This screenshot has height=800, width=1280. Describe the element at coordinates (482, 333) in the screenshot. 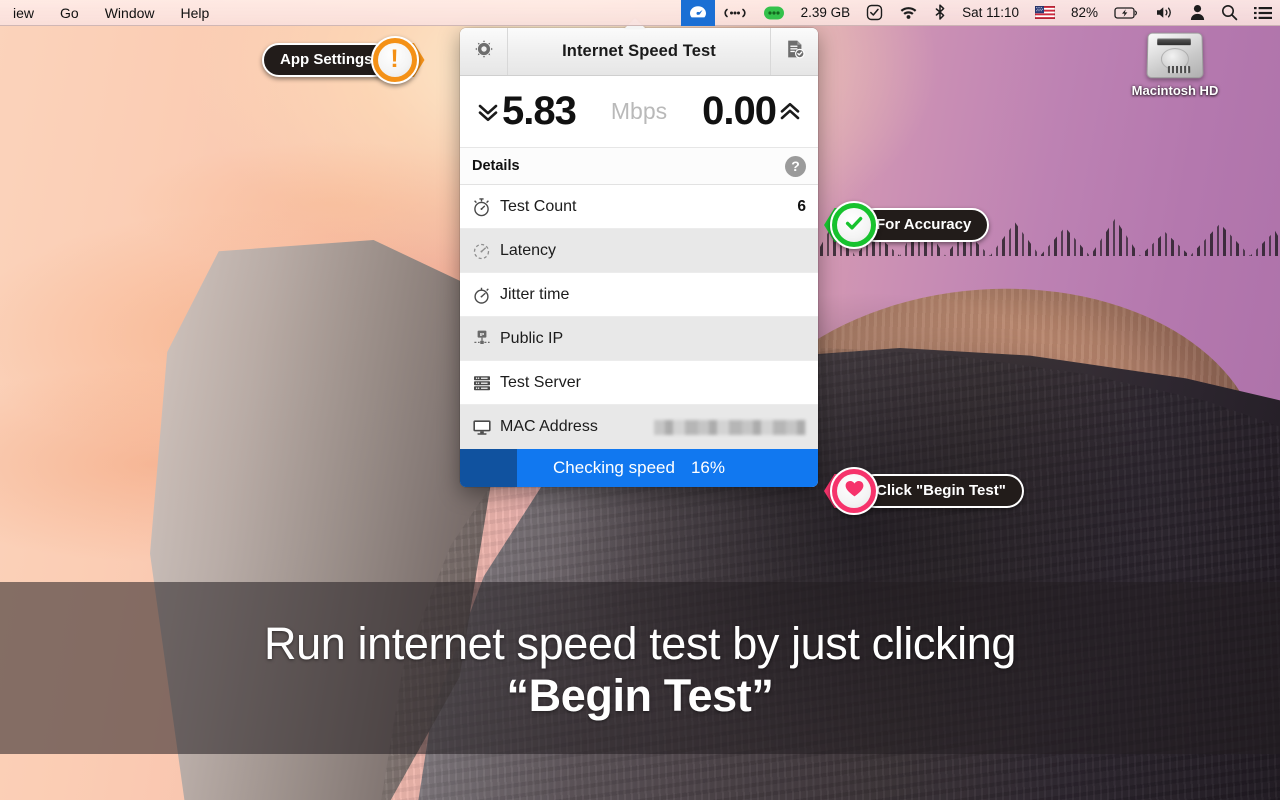

I see `svg-text: IP` at that location.